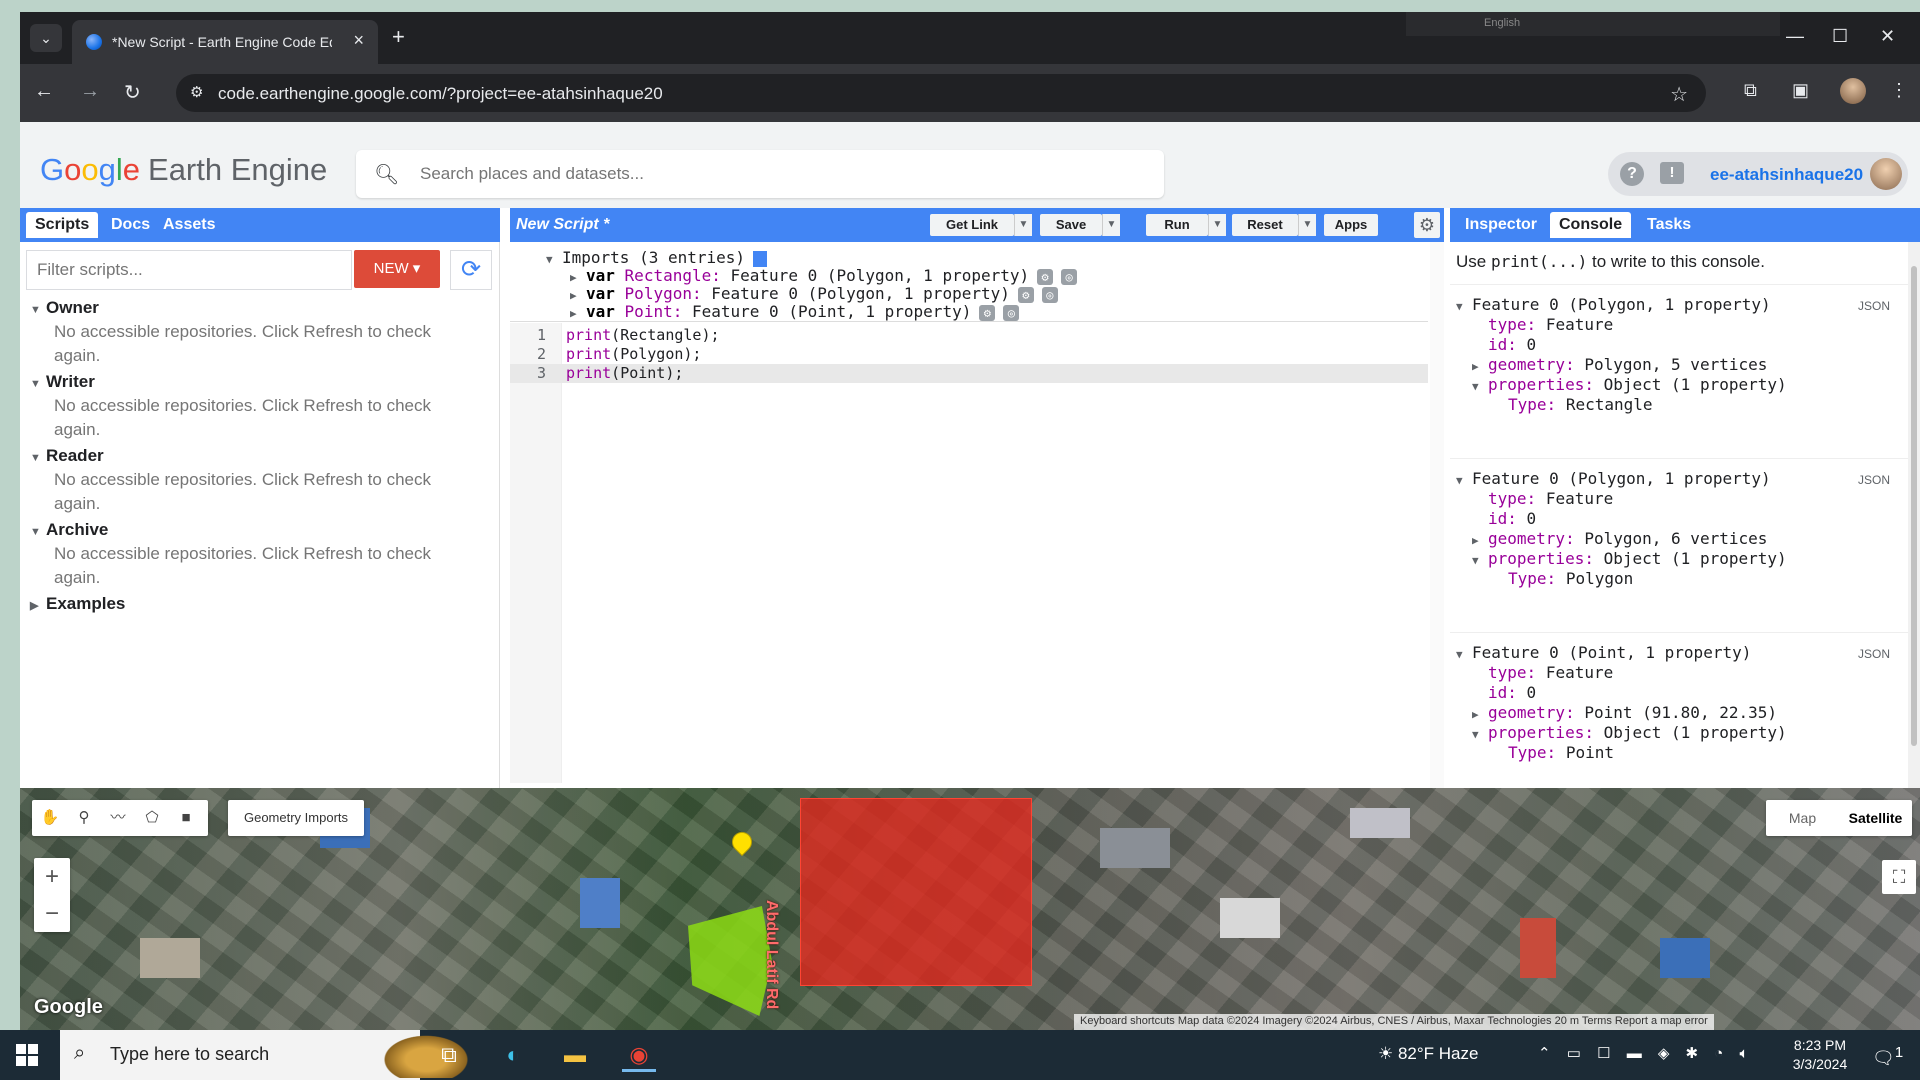 Image resolution: width=1920 pixels, height=1080 pixels. I want to click on code-line: 1 print(Rectangle);, so click(969, 335).